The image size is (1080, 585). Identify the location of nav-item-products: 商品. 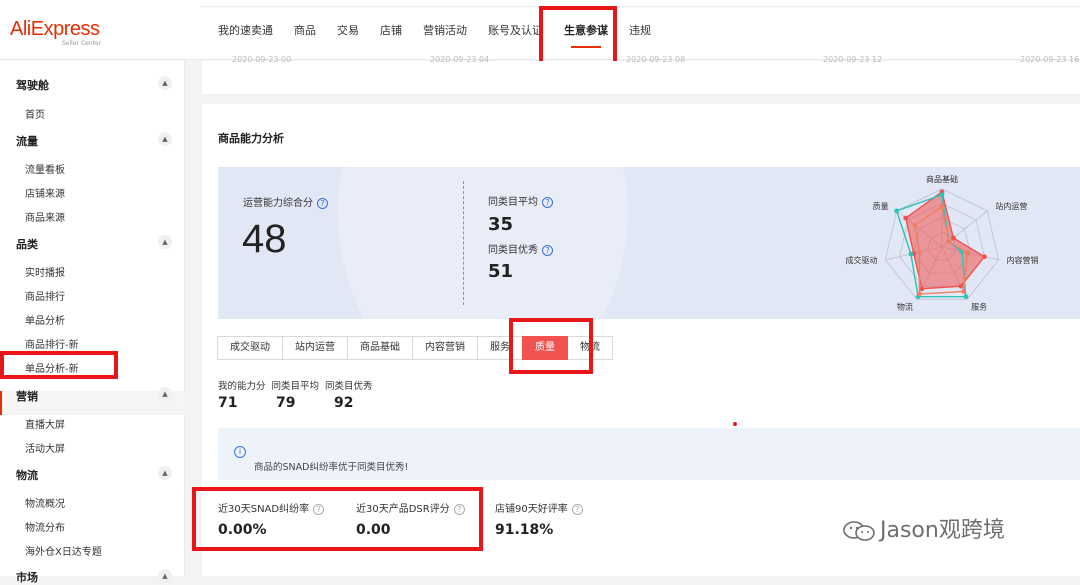
(305, 30).